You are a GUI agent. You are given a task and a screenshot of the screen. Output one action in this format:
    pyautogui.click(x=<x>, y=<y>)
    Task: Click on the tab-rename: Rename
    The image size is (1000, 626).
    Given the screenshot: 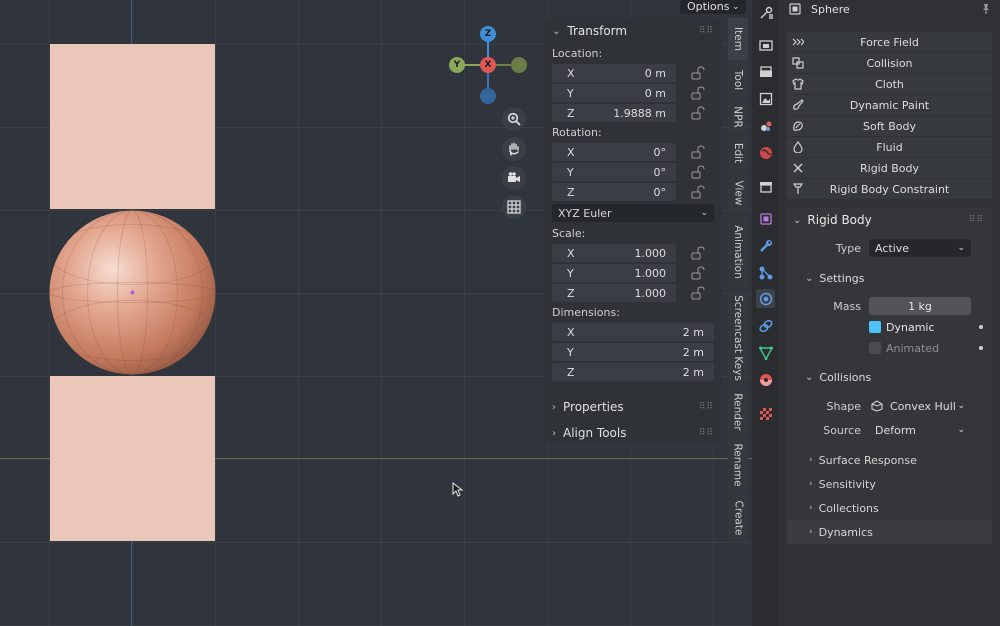 What is the action you would take?
    pyautogui.click(x=738, y=465)
    